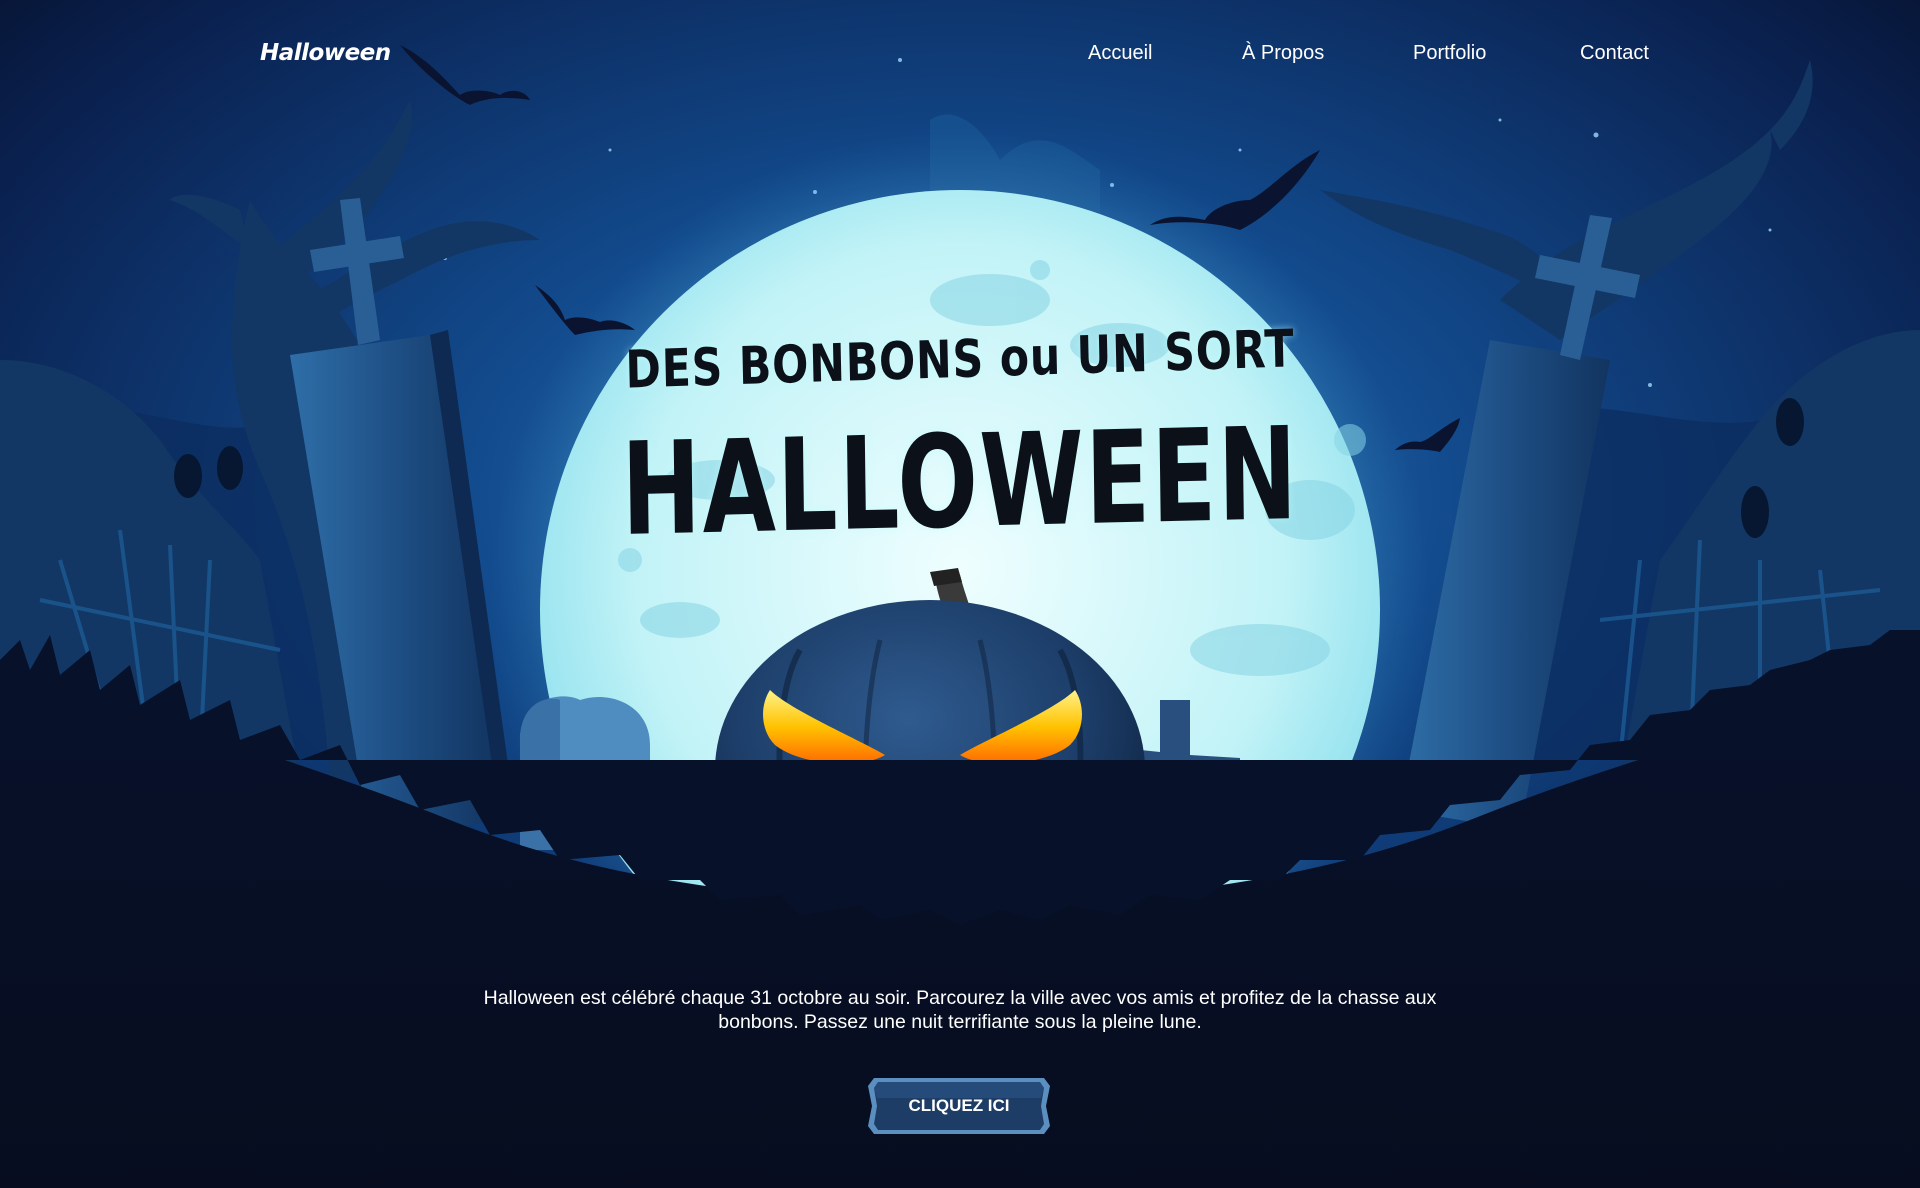 The image size is (1920, 1188). I want to click on cta-button: CLIQUEZ ICI, so click(959, 1106).